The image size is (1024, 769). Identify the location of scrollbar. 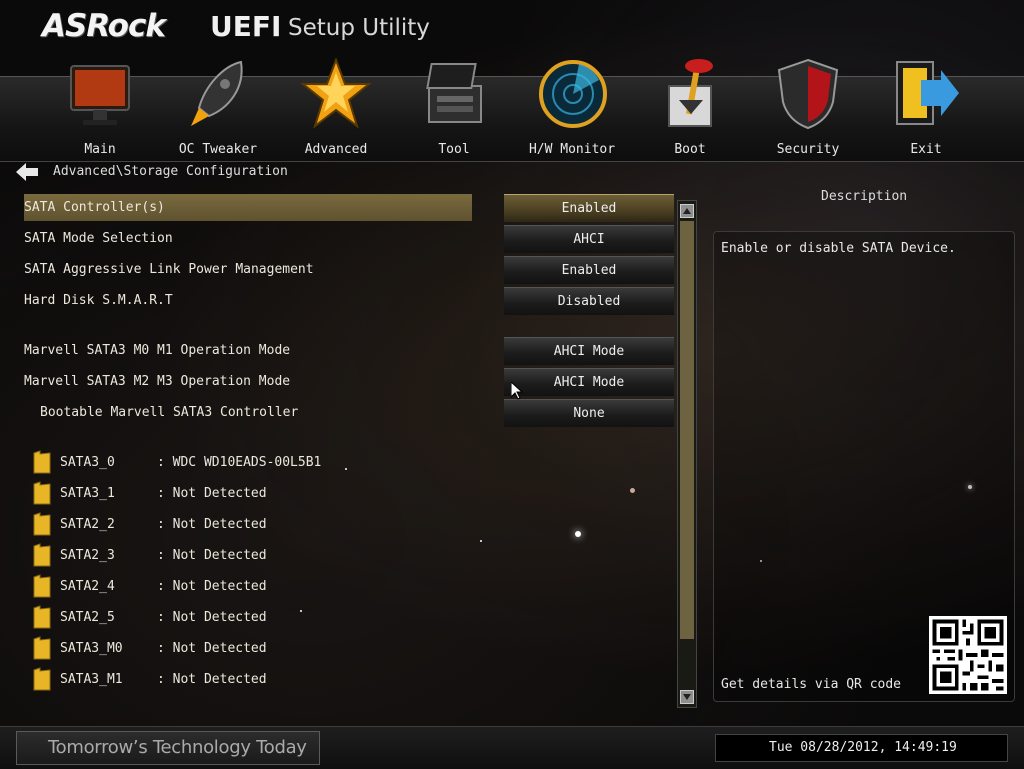
(687, 454).